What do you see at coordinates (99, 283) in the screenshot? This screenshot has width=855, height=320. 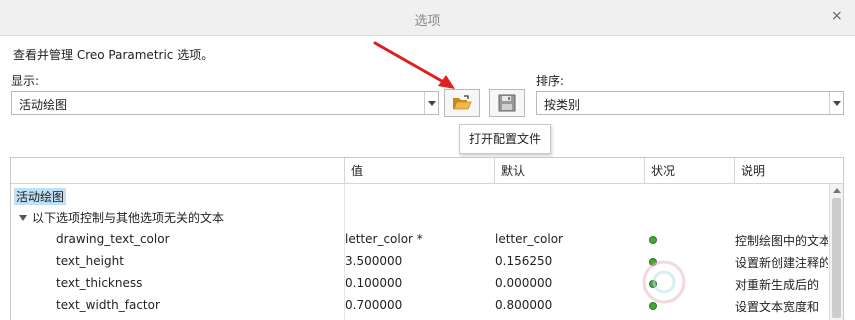 I see `option-name: text_thickness` at bounding box center [99, 283].